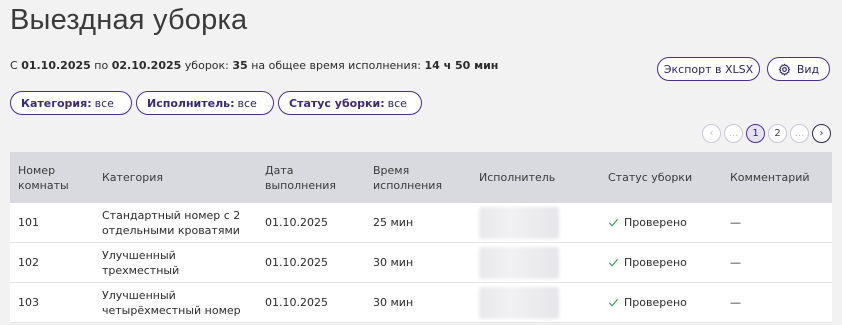 The image size is (842, 325). Describe the element at coordinates (53, 178) in the screenshot. I see `header-room: Номер комнаты` at that location.